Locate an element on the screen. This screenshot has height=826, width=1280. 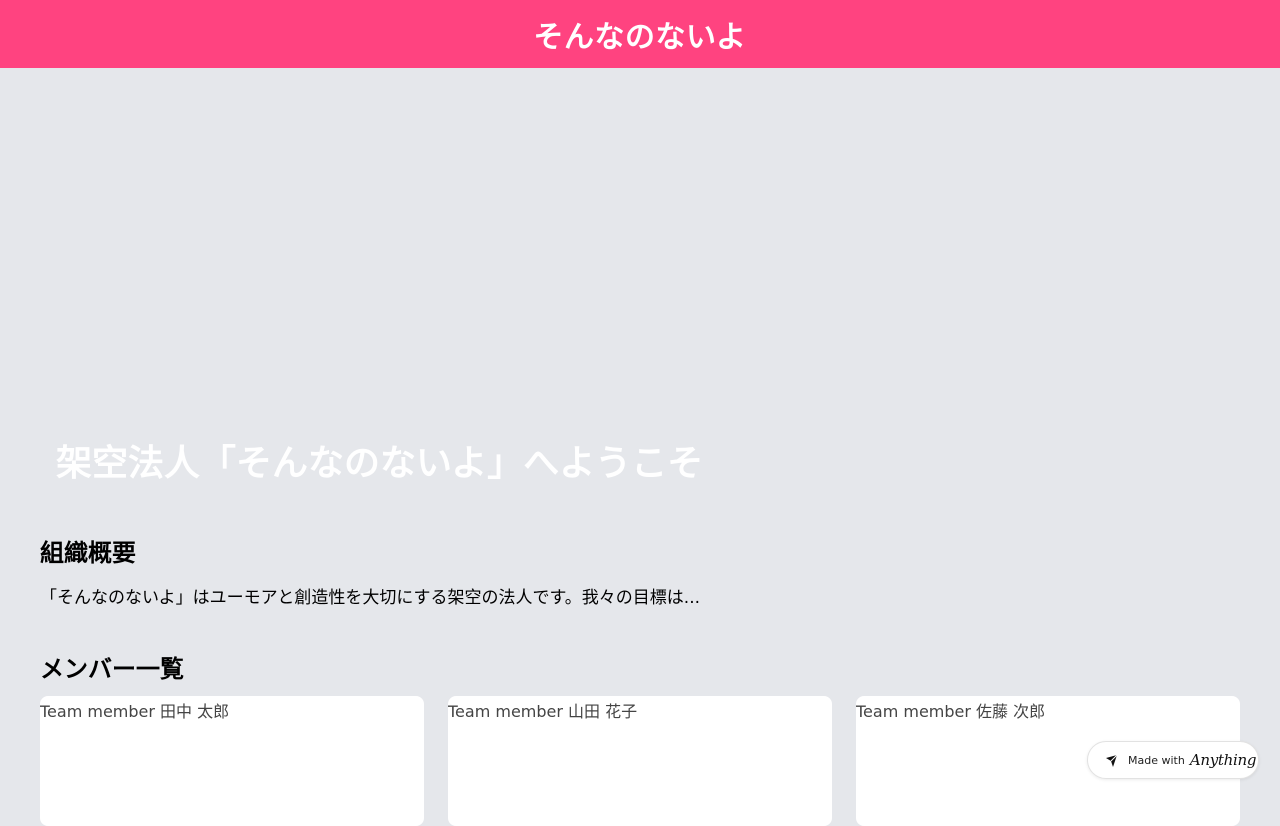
member-card: Team member 山田 花子 is located at coordinates (640, 761).